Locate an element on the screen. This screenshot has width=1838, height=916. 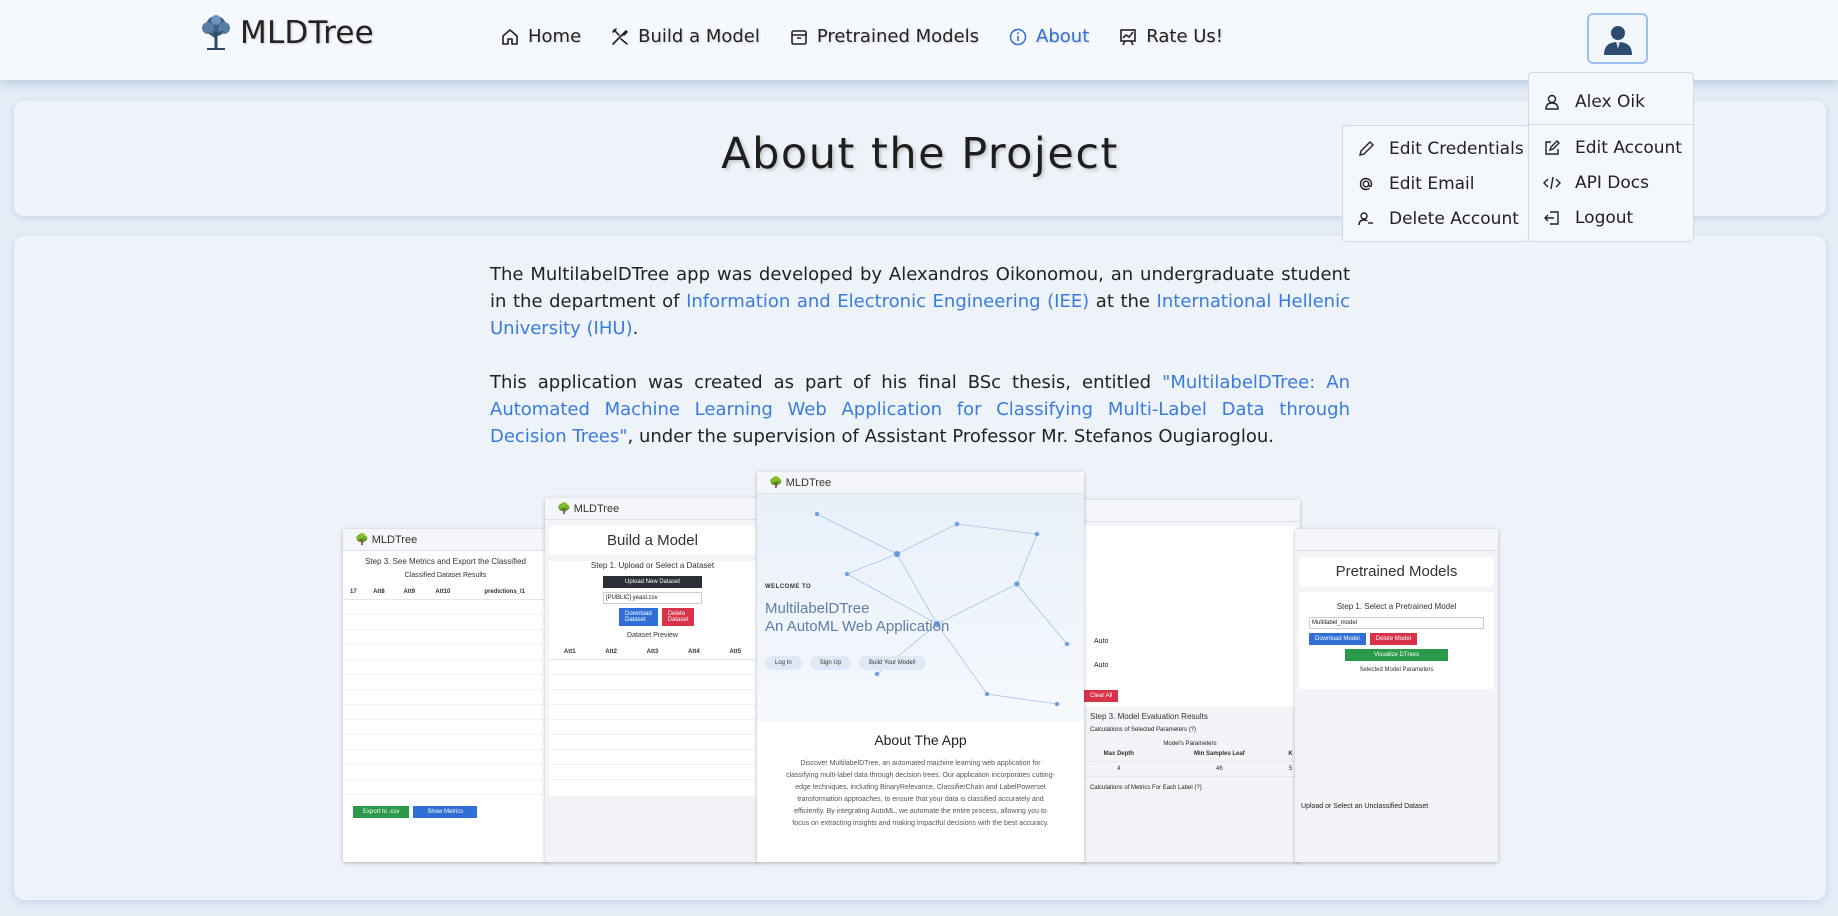
table-header: Att8 is located at coordinates (379, 592).